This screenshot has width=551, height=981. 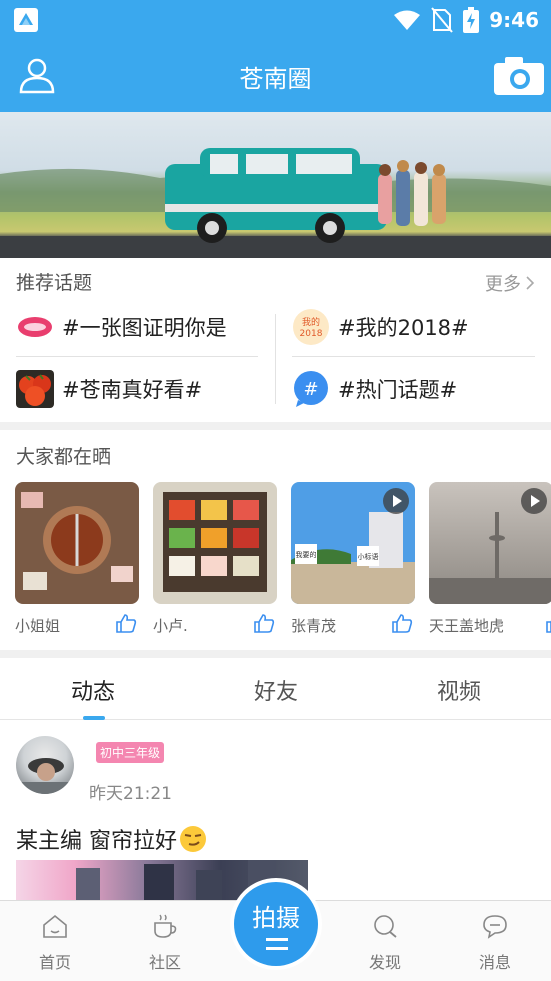 I want to click on shoot-button: 拍摄, so click(x=276, y=924).